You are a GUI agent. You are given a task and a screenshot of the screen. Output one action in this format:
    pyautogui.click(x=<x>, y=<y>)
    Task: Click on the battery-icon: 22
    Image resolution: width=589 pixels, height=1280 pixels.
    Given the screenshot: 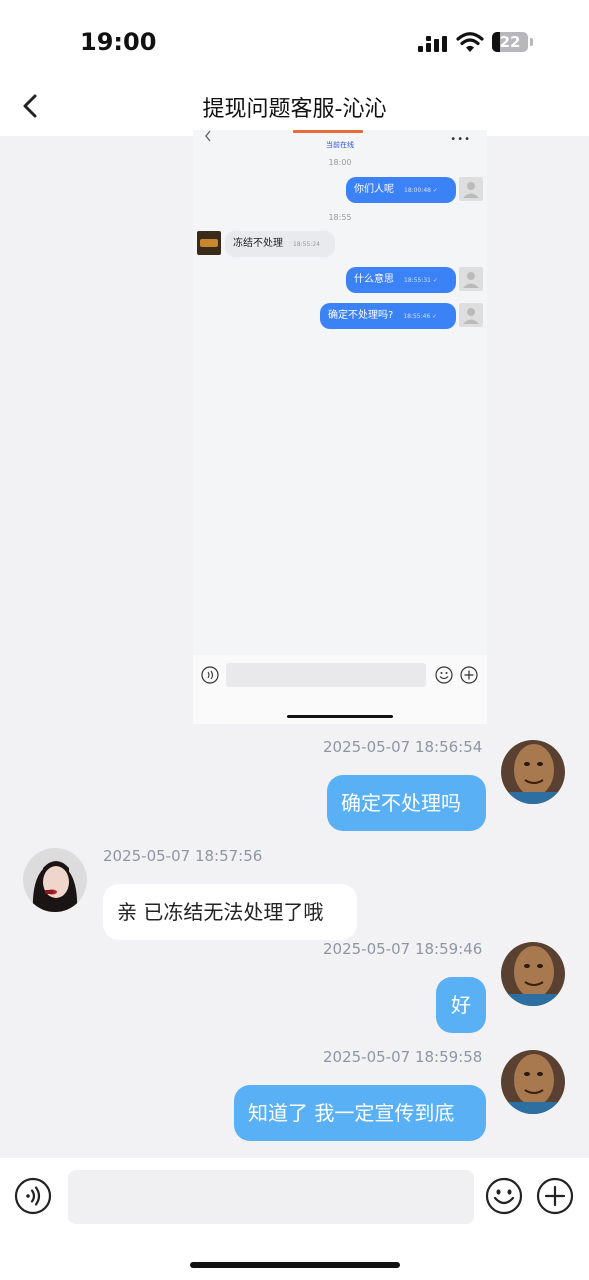 What is the action you would take?
    pyautogui.click(x=510, y=42)
    